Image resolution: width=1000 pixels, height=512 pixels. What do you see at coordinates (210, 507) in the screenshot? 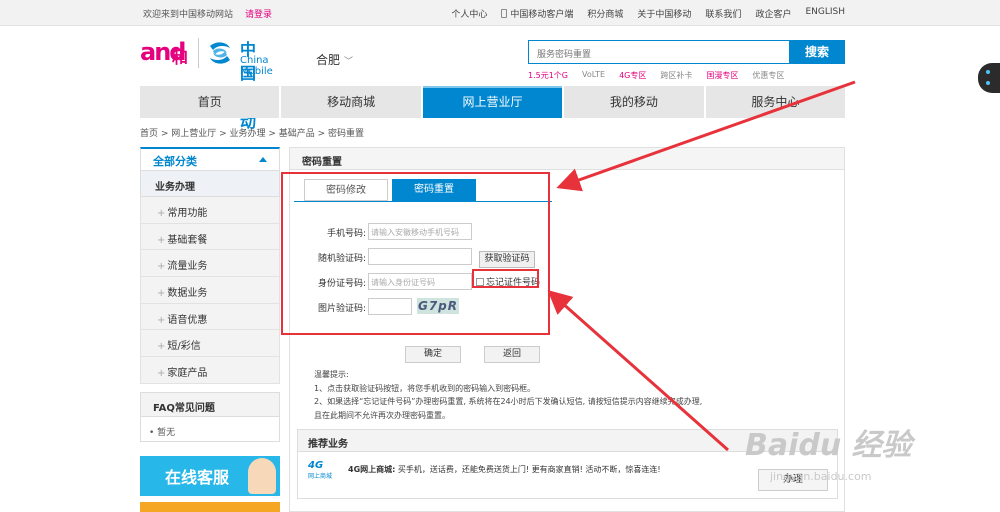
I see `promo-banner` at bounding box center [210, 507].